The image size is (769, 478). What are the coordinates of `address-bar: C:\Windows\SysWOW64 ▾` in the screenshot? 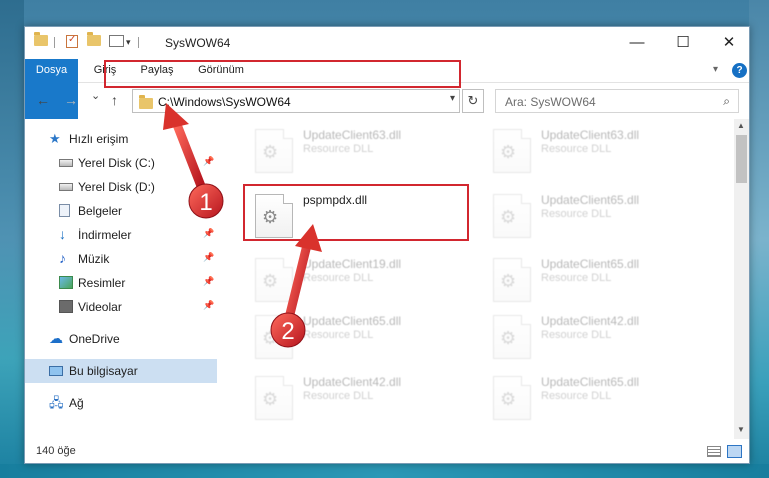 It's located at (296, 101).